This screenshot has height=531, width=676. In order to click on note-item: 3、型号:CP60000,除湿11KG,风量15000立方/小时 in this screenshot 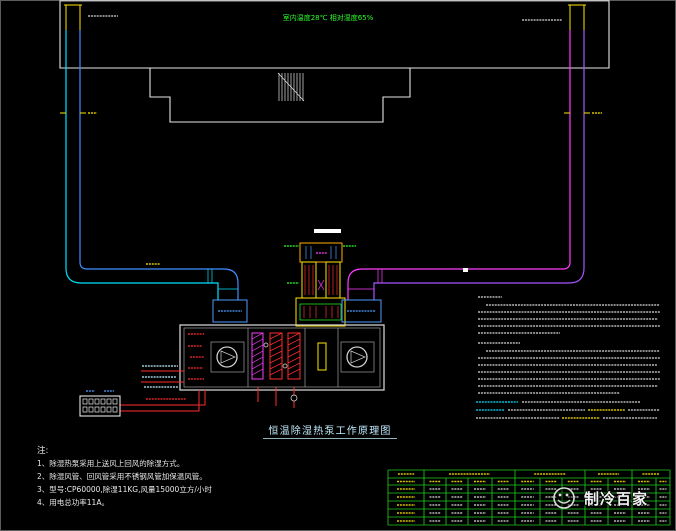, I will do `click(124, 489)`.